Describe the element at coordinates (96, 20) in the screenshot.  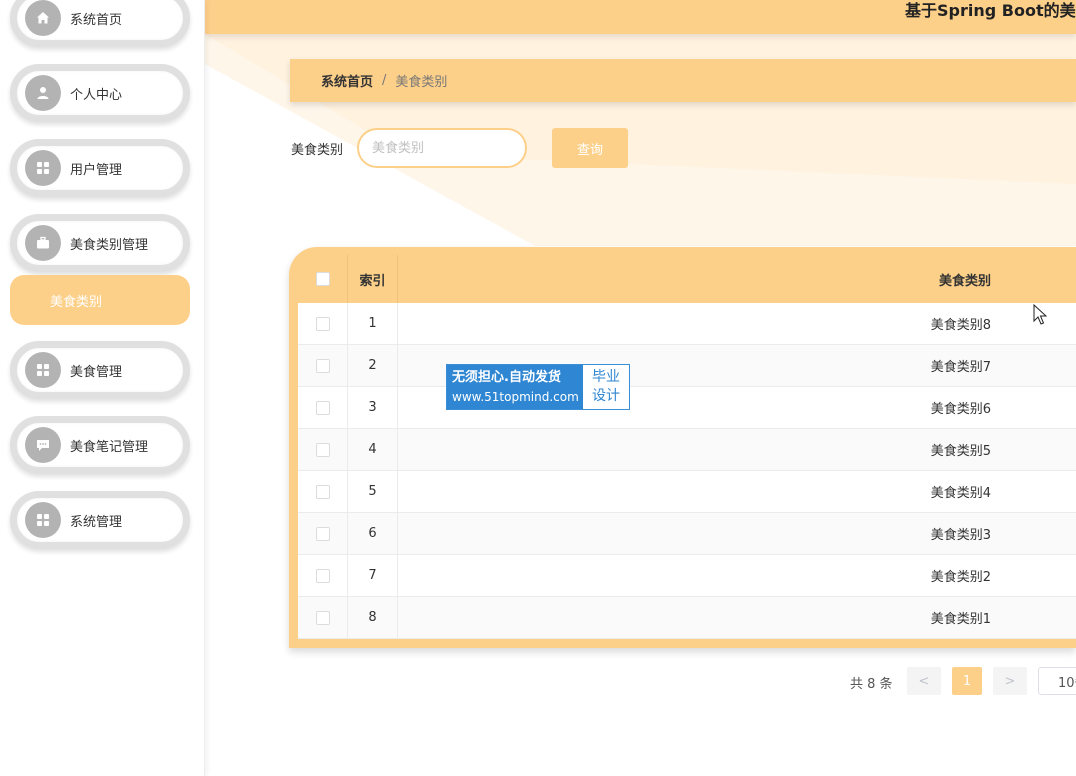
I see `sidebar-item-label: 系统首页` at that location.